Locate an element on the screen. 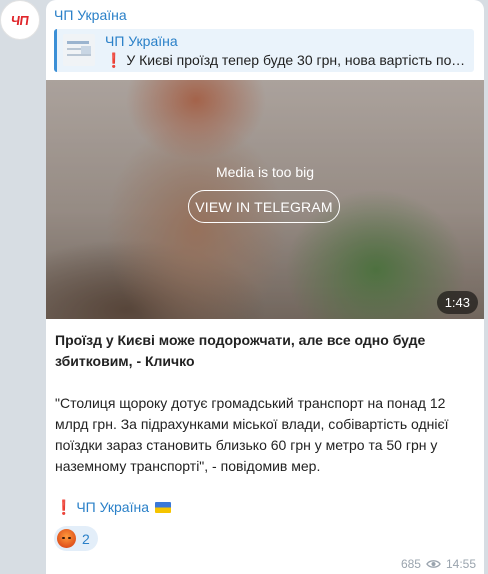  eye-icon is located at coordinates (433, 564).